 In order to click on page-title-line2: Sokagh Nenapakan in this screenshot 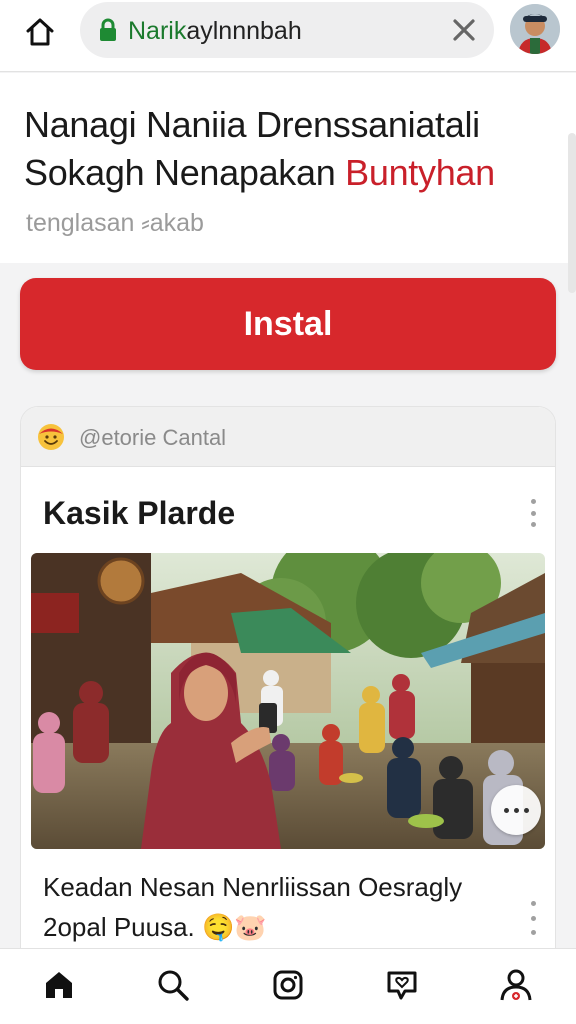, I will do `click(185, 172)`.